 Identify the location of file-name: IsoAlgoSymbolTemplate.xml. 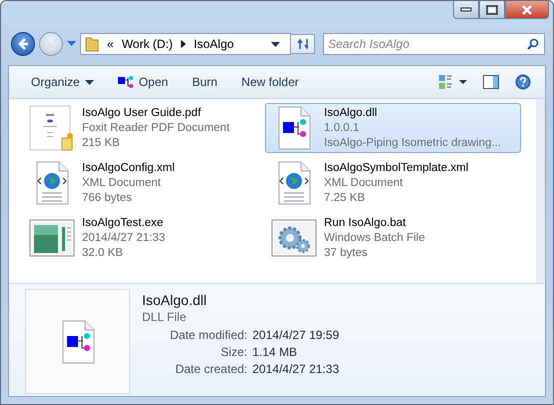
(396, 168).